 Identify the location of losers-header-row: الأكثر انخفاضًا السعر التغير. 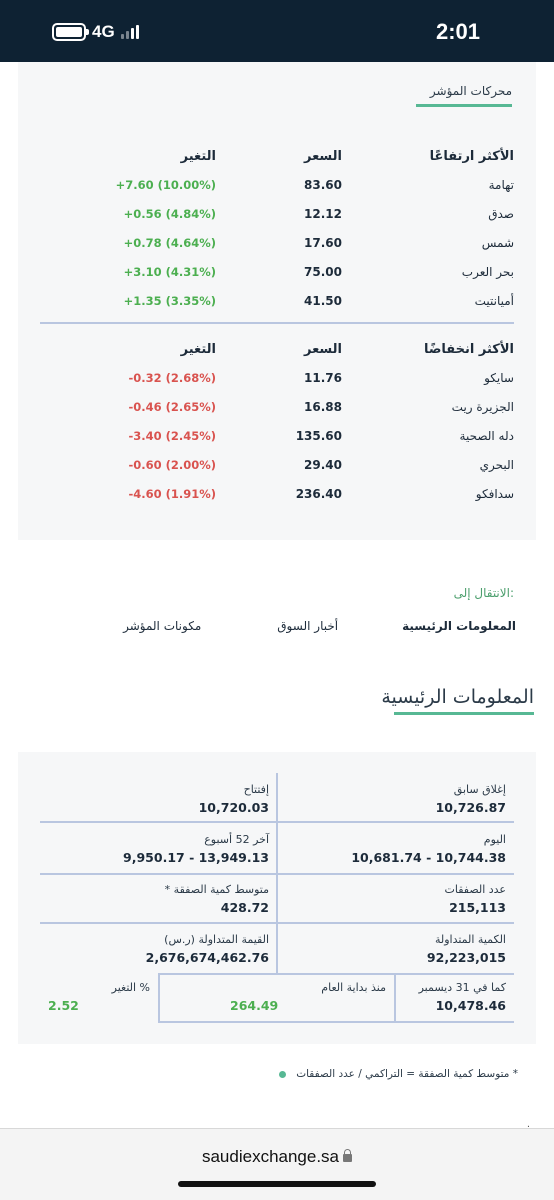
(277, 349).